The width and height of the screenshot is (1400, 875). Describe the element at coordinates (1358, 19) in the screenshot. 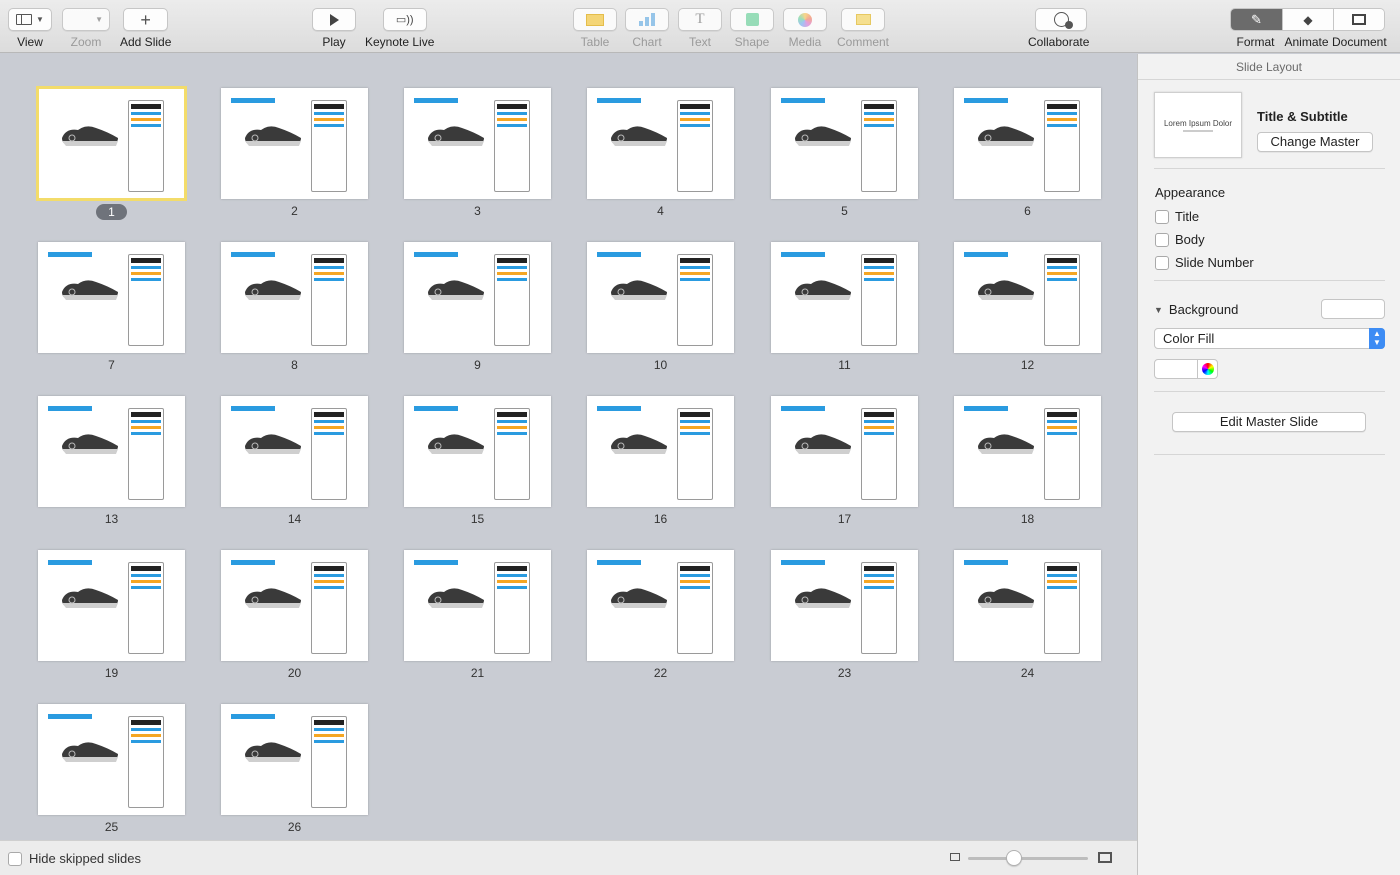

I see `document-tab` at that location.